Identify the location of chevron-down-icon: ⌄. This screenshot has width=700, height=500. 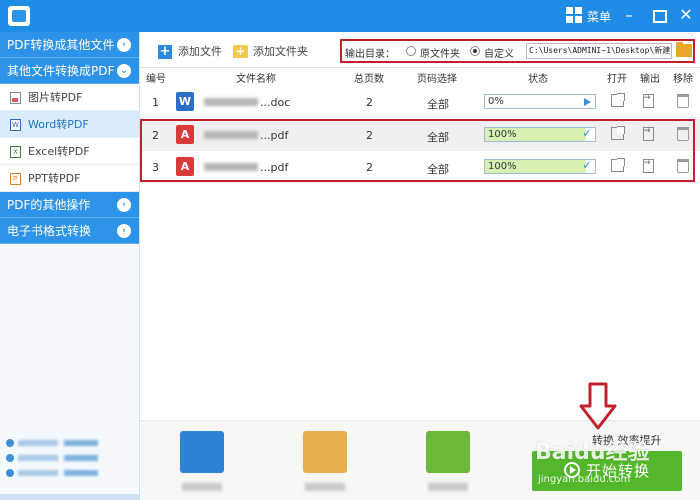
(124, 71).